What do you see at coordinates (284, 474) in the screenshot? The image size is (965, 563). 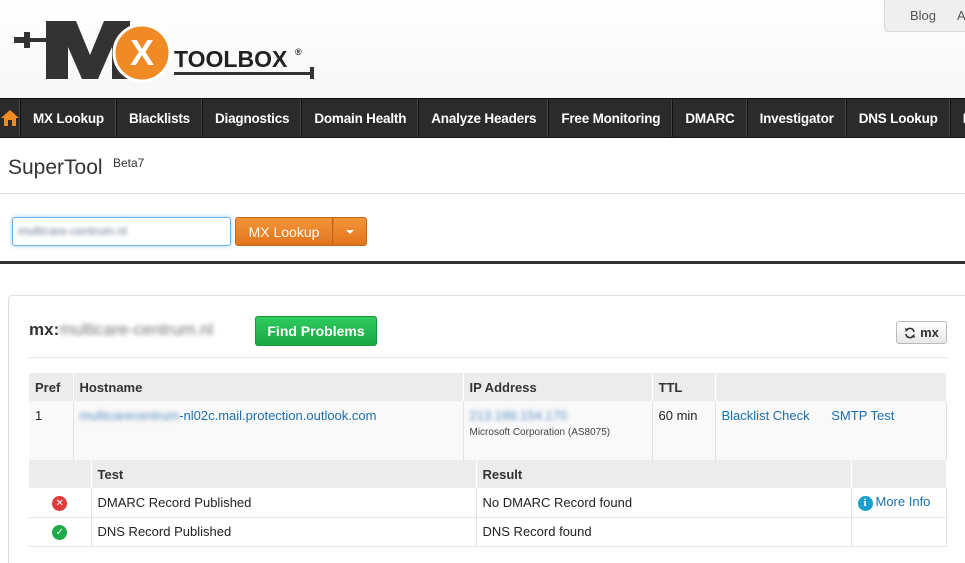 I see `col-test: Test` at bounding box center [284, 474].